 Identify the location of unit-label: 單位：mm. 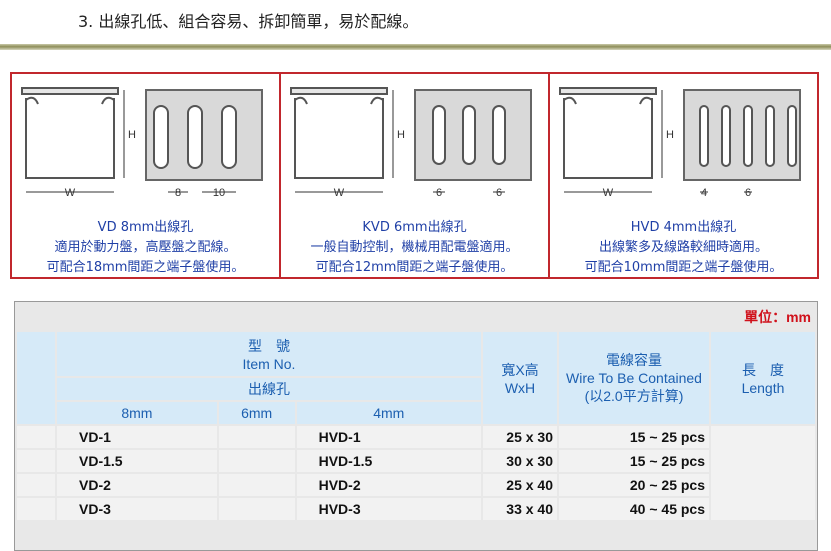
(416, 317).